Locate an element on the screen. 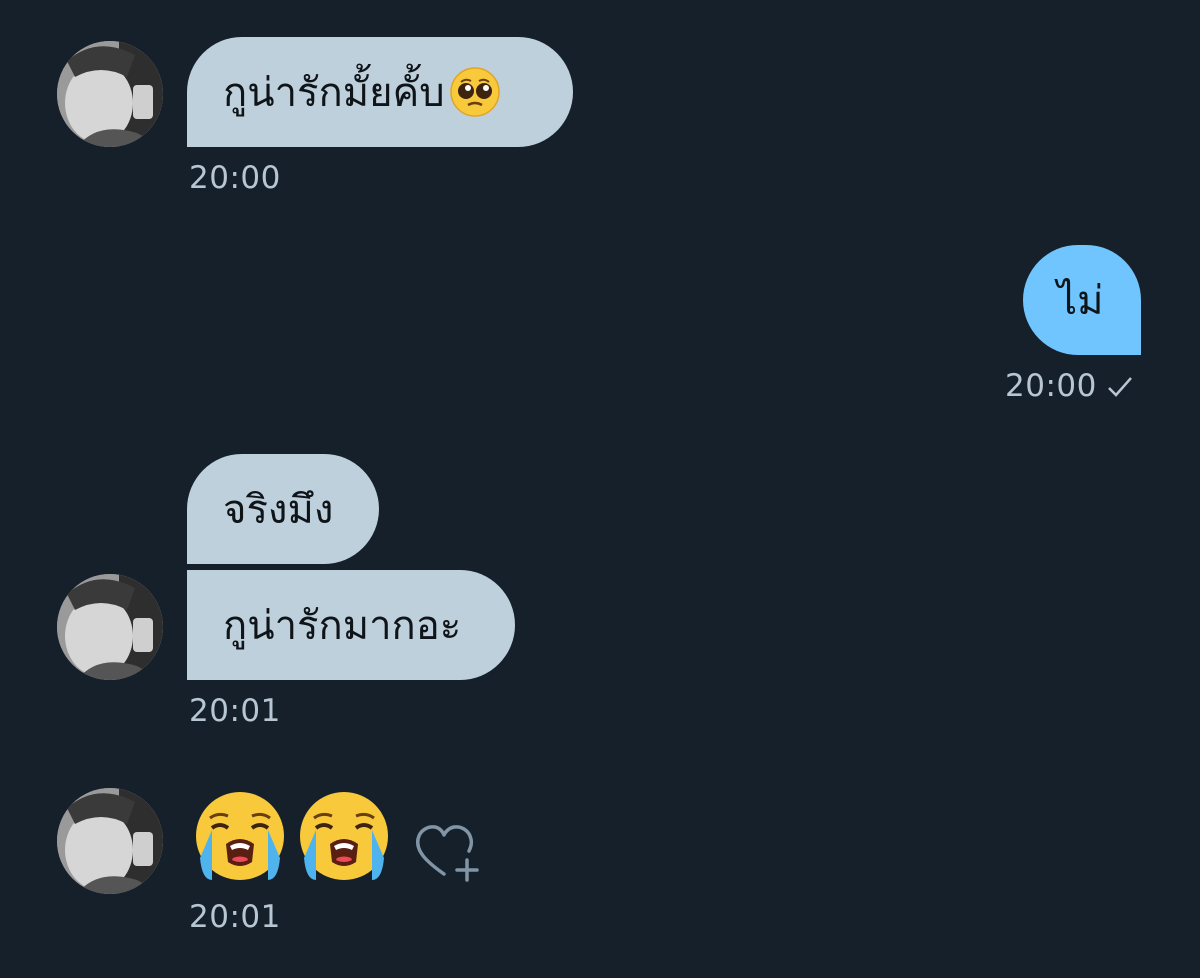 This screenshot has width=1200, height=978. message-bubble: ไม่ is located at coordinates (1082, 300).